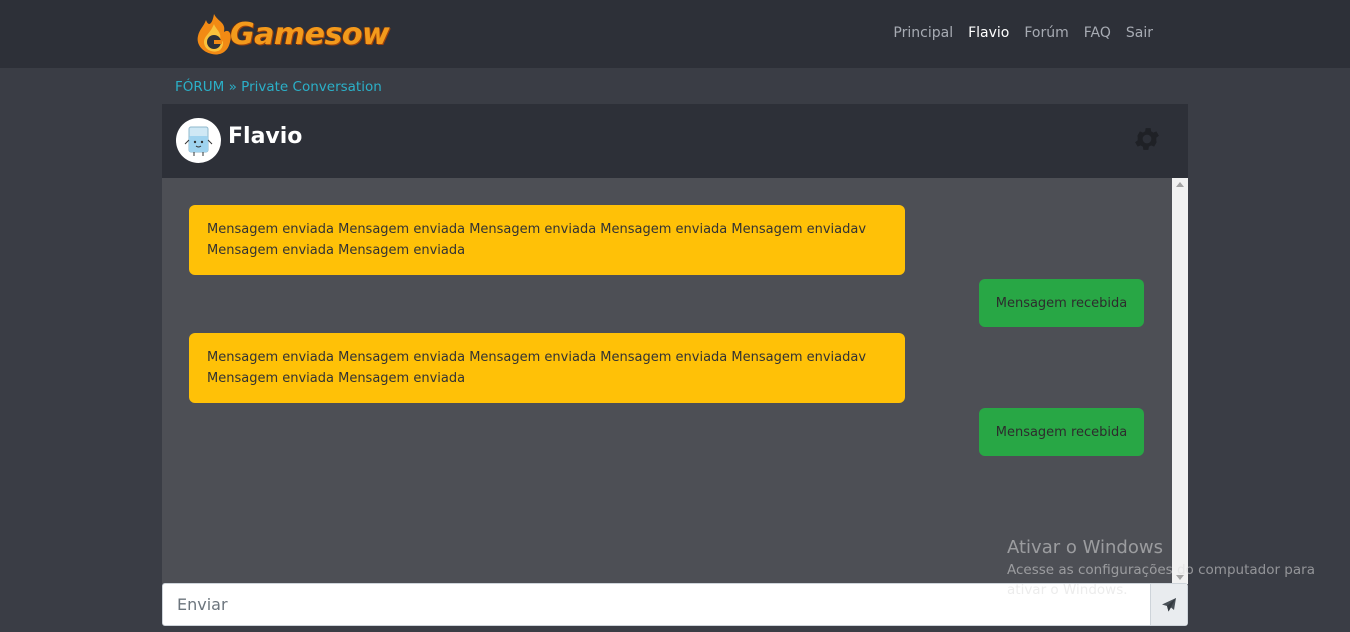 Image resolution: width=1350 pixels, height=632 pixels. What do you see at coordinates (311, 87) in the screenshot?
I see `breadcrumb-current: Private Conversation` at bounding box center [311, 87].